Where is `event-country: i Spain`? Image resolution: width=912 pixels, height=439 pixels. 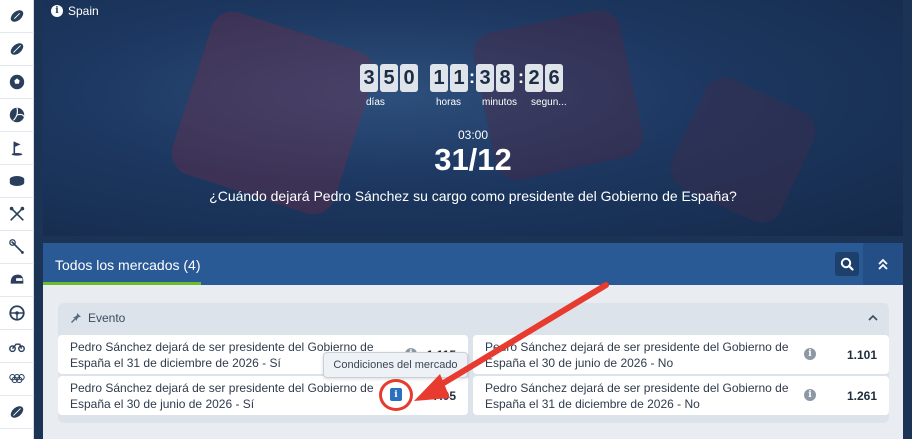 event-country: i Spain is located at coordinates (75, 11).